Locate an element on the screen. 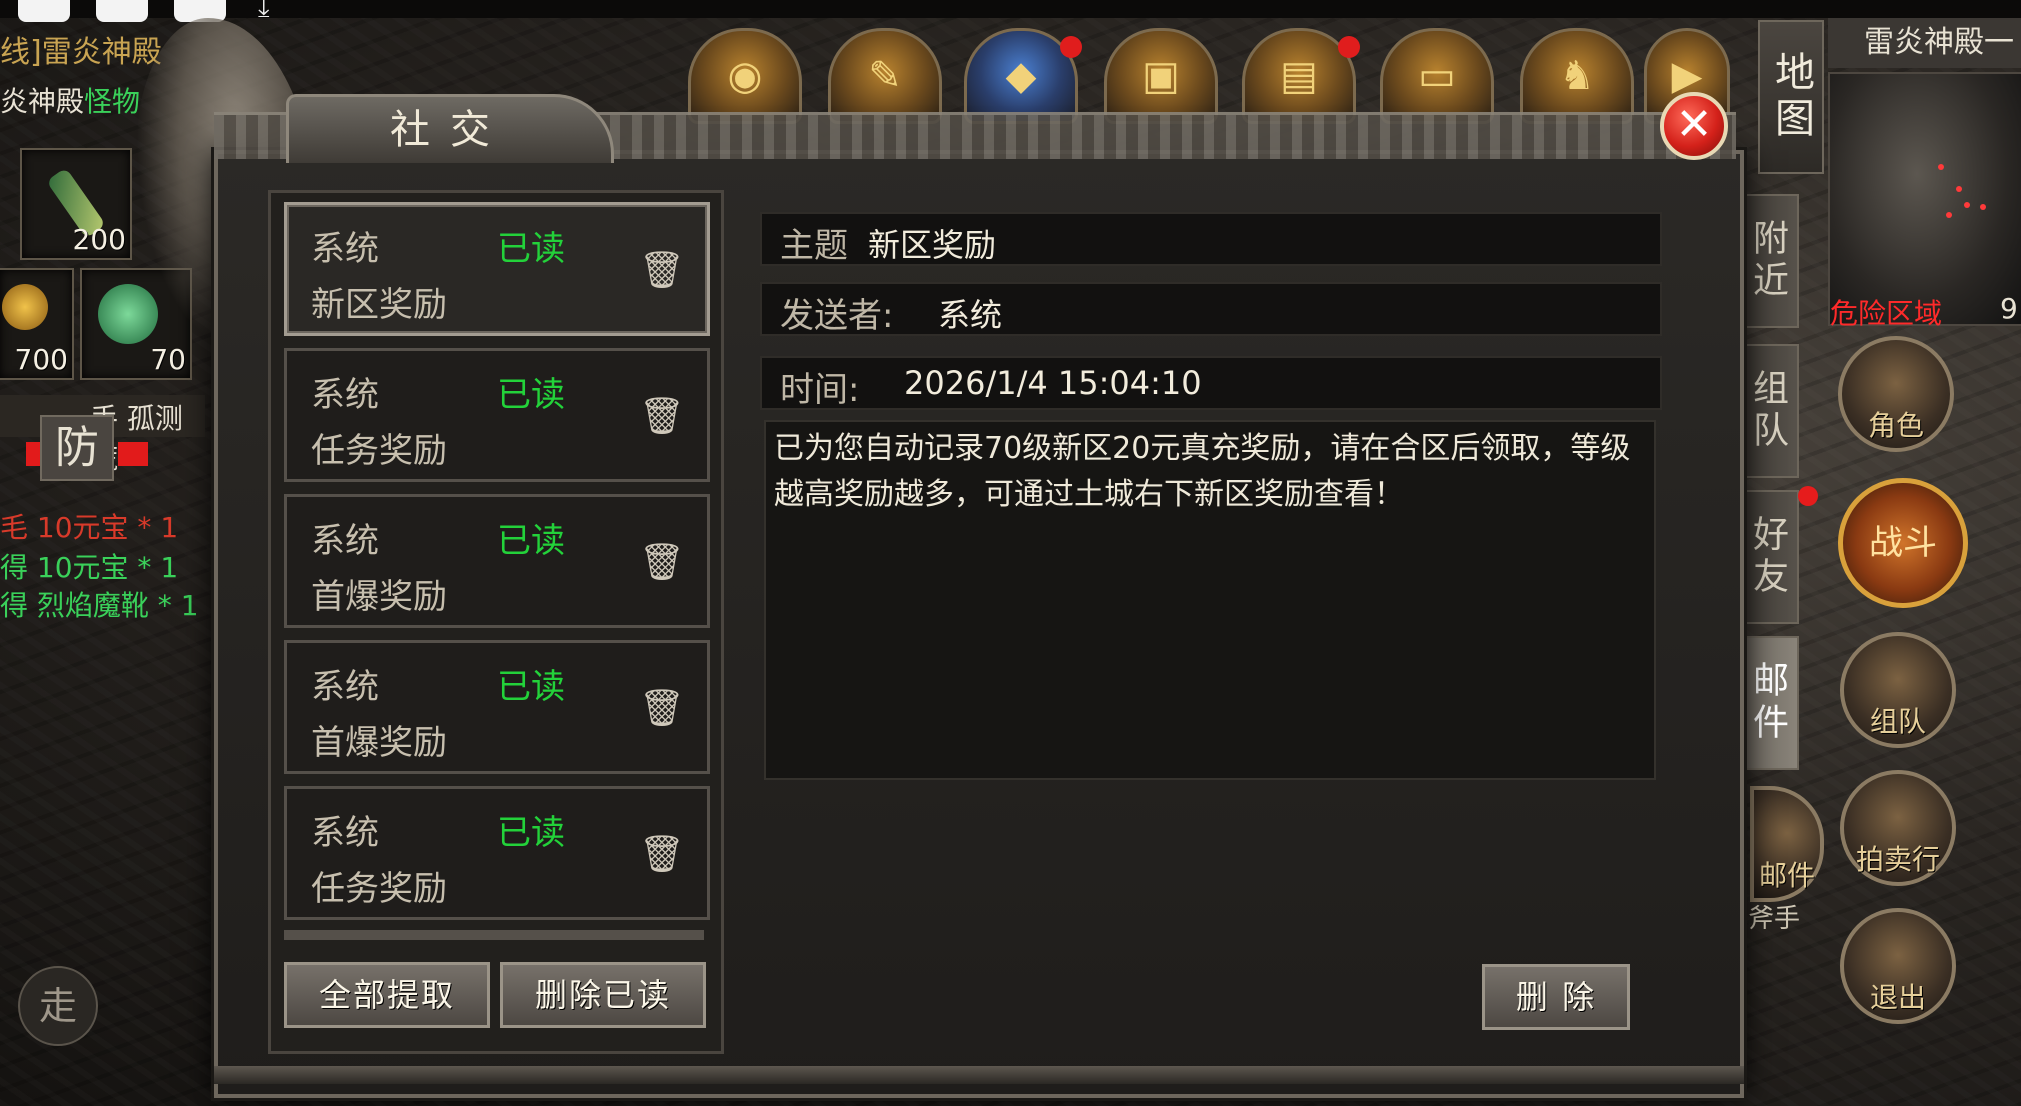  quick-slot-2: 700 is located at coordinates (37, 324).